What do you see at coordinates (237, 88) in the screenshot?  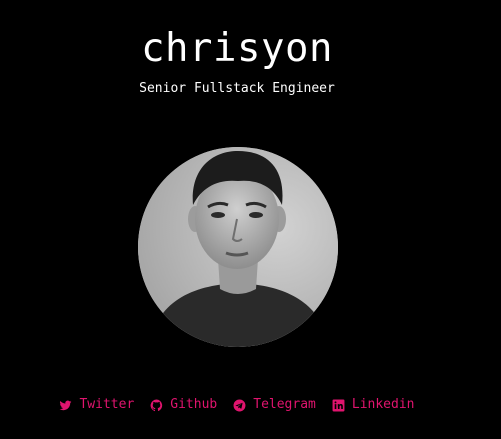 I see `profile-role: Senior Fullstack Engineer` at bounding box center [237, 88].